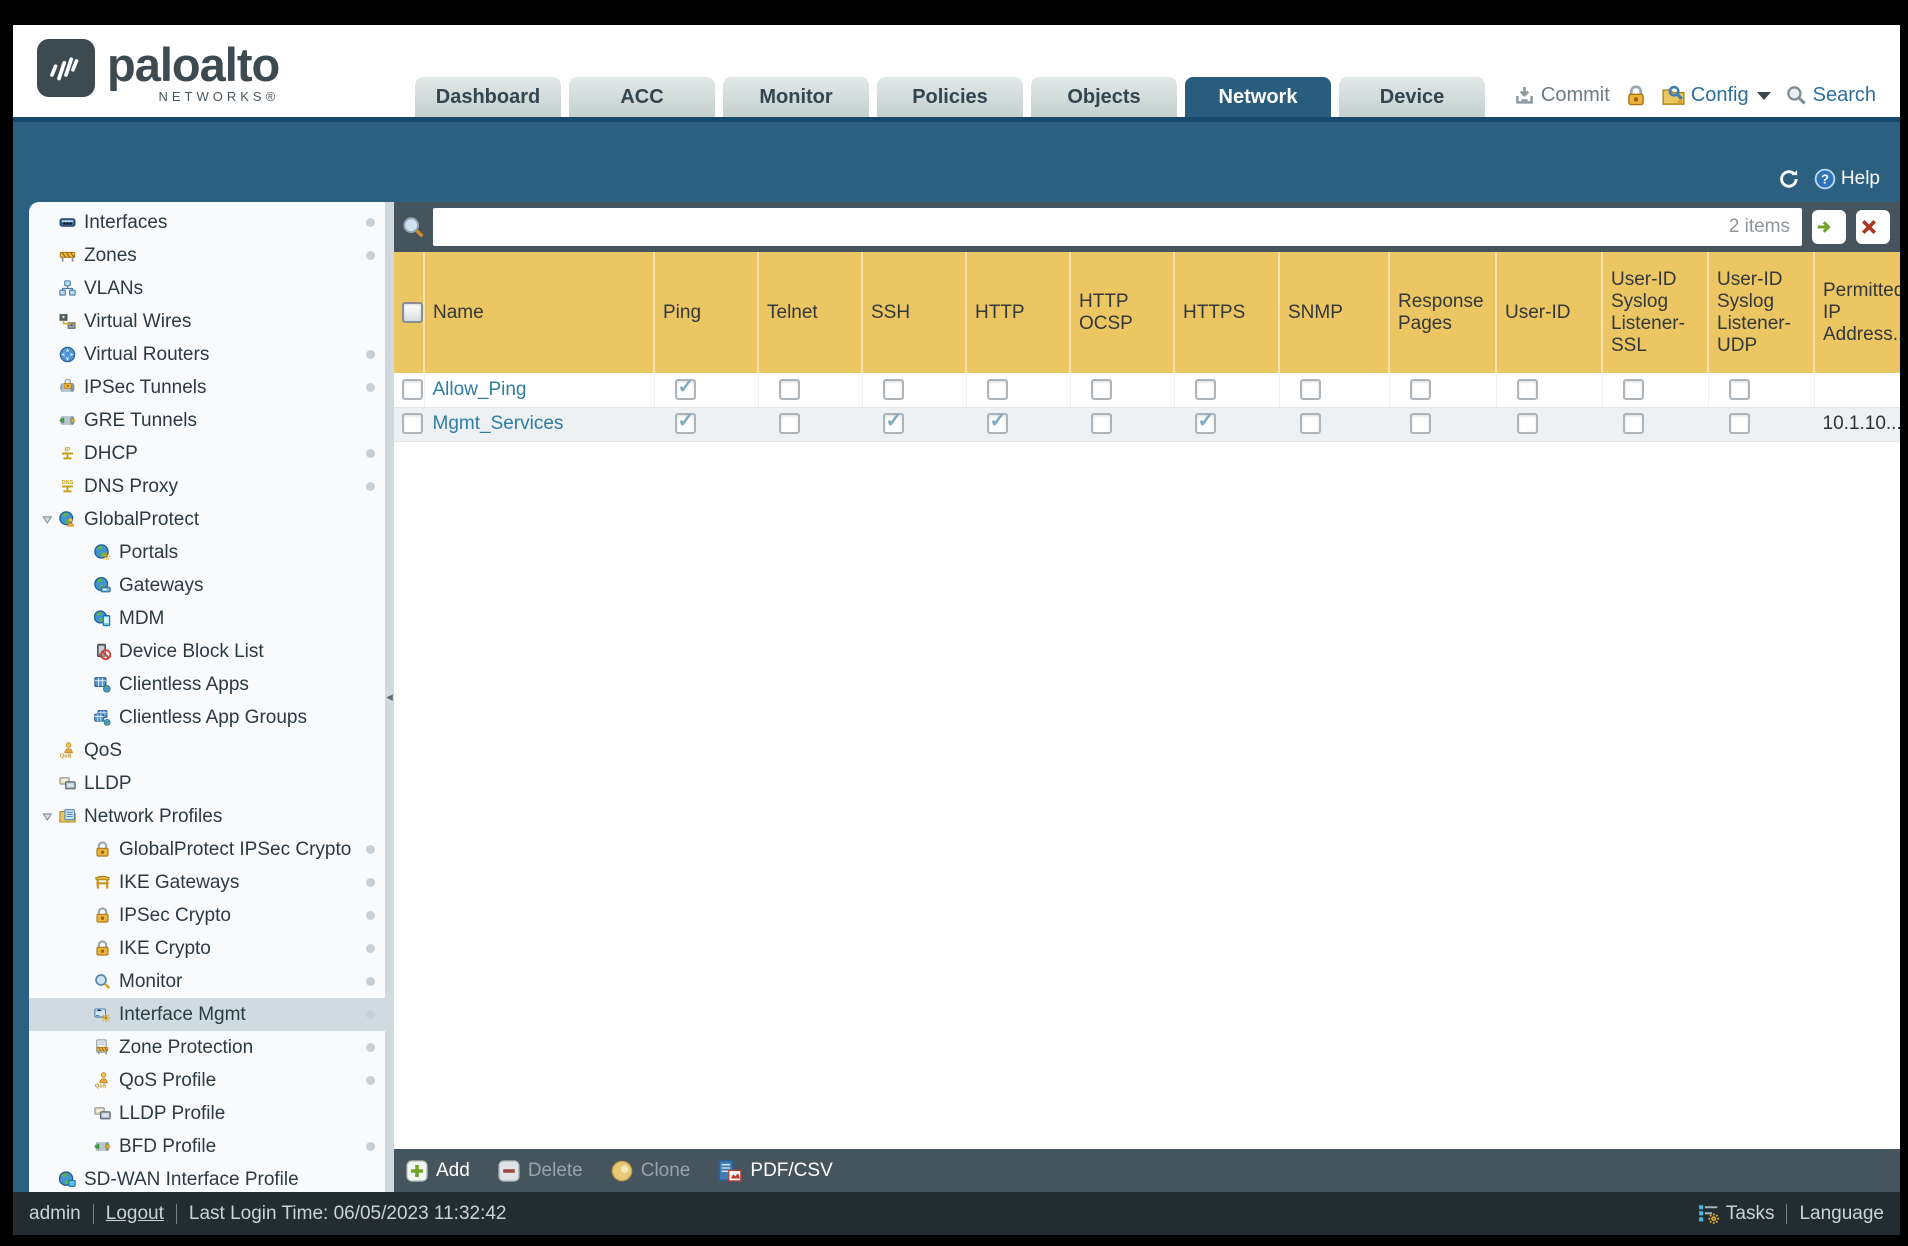 Image resolution: width=1908 pixels, height=1246 pixels. What do you see at coordinates (1081, 227) in the screenshot?
I see `filter-input` at bounding box center [1081, 227].